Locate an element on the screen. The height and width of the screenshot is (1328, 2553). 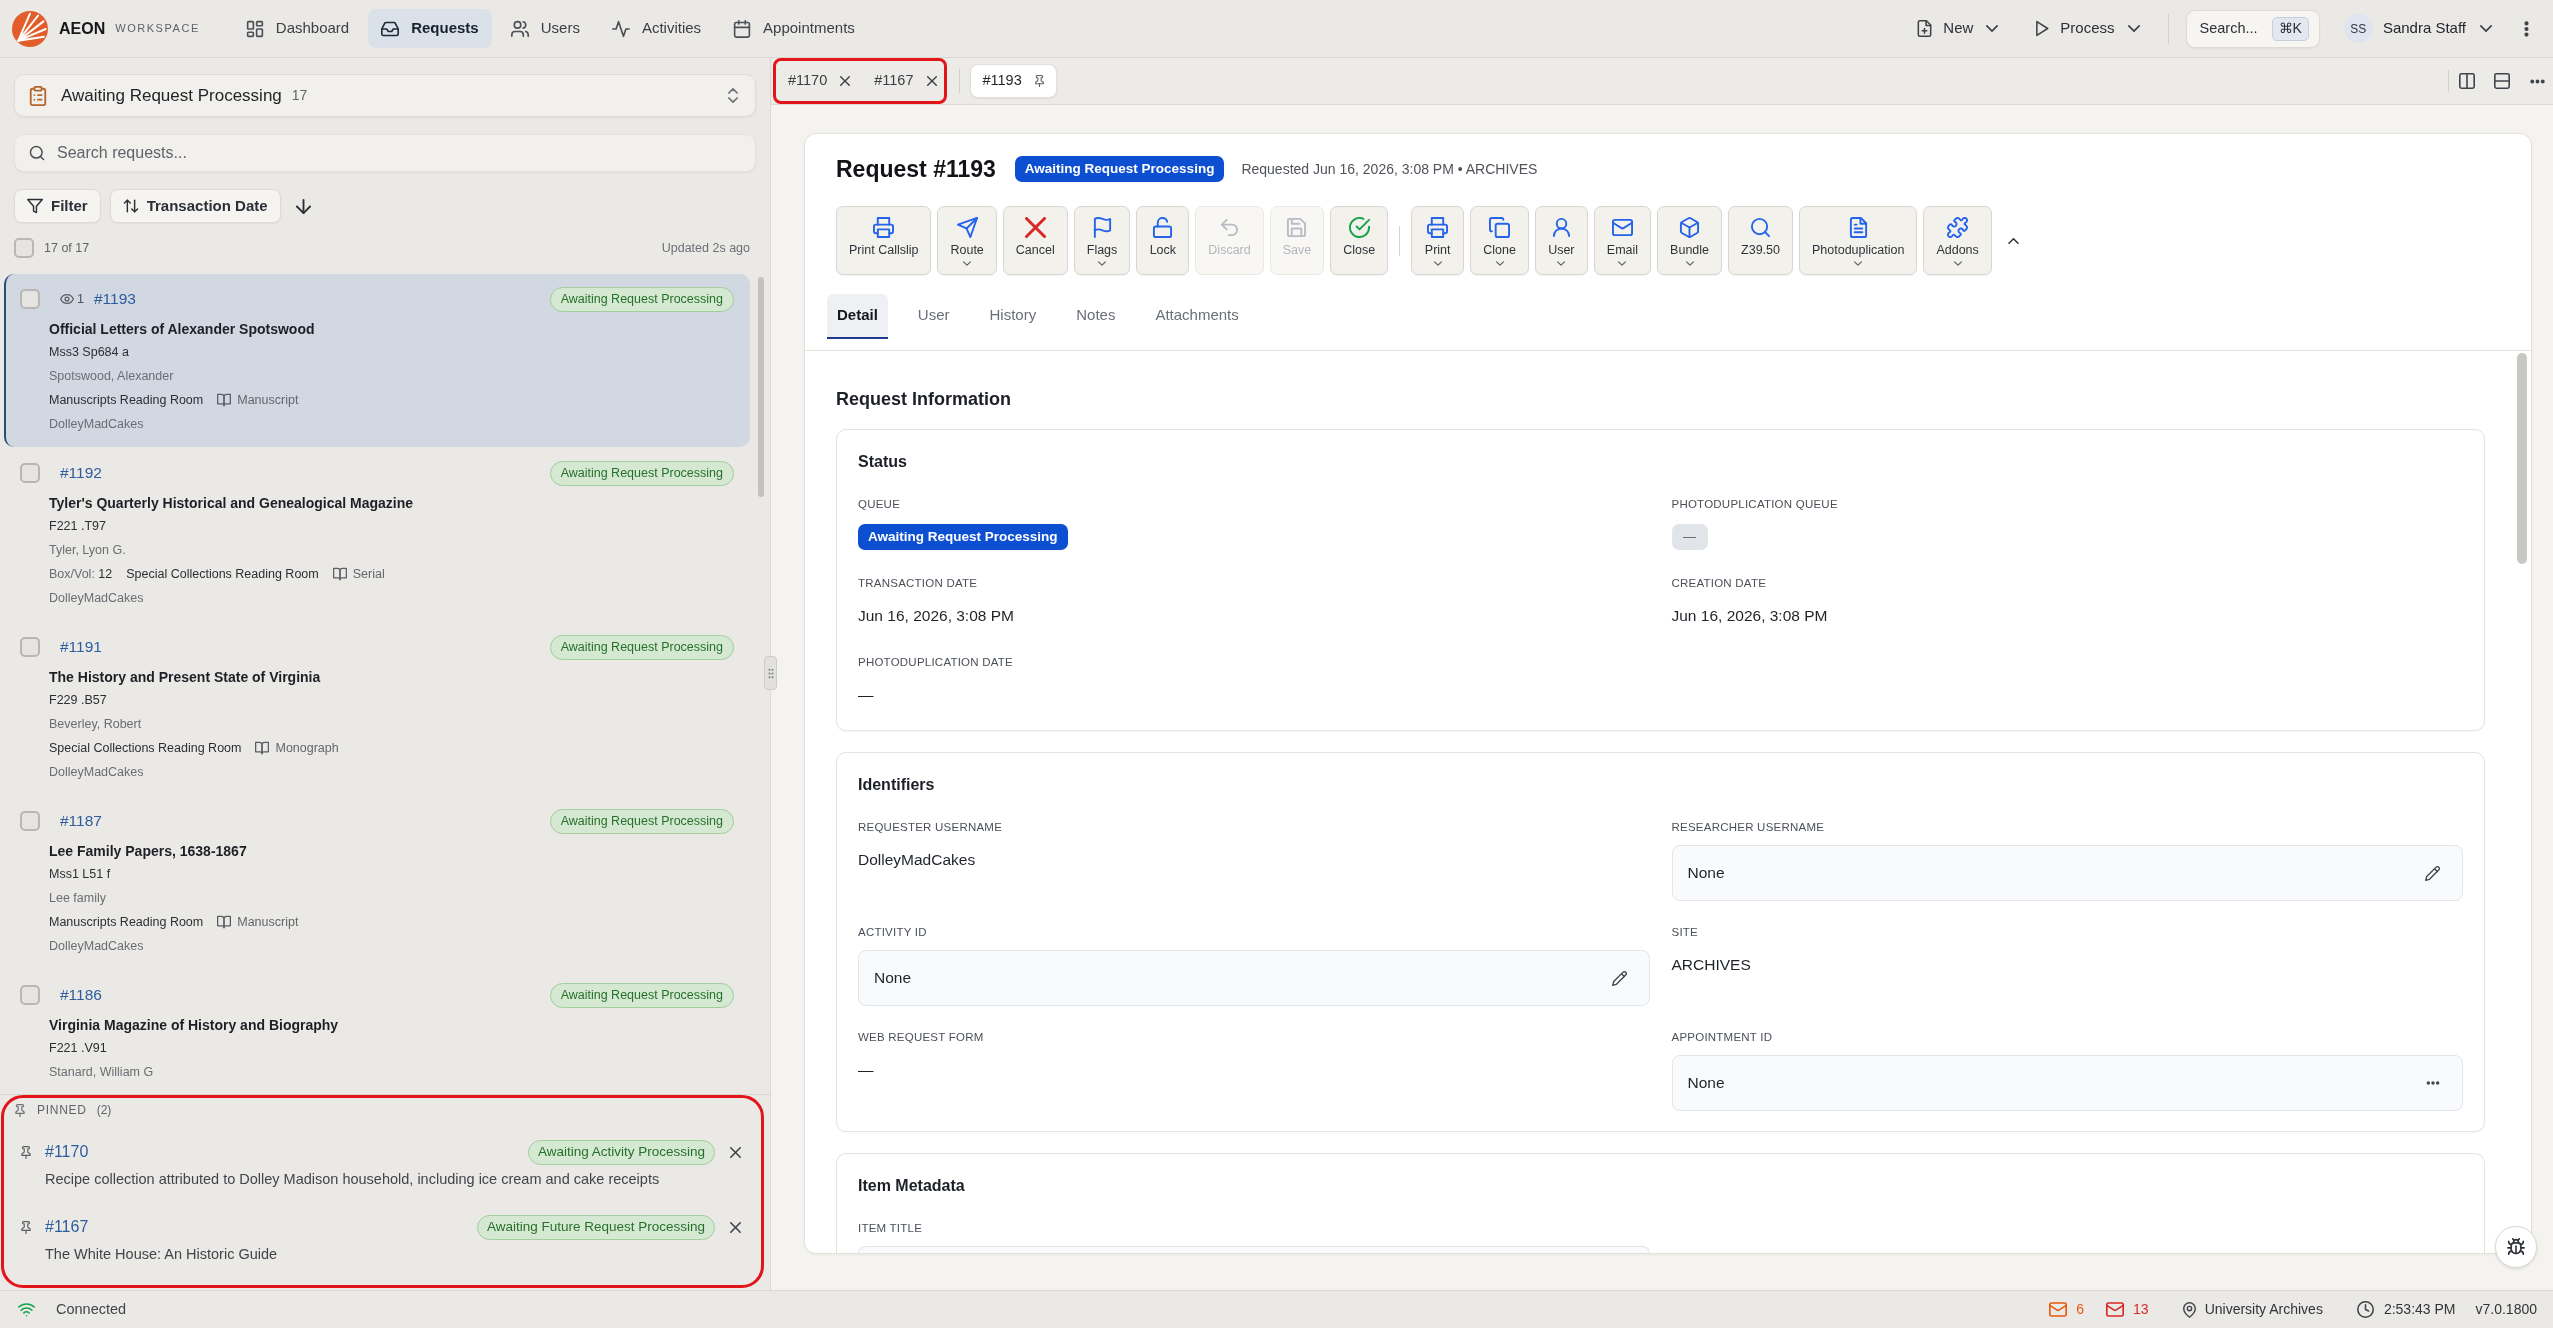
request-id-link: #1192 is located at coordinates (81, 473).